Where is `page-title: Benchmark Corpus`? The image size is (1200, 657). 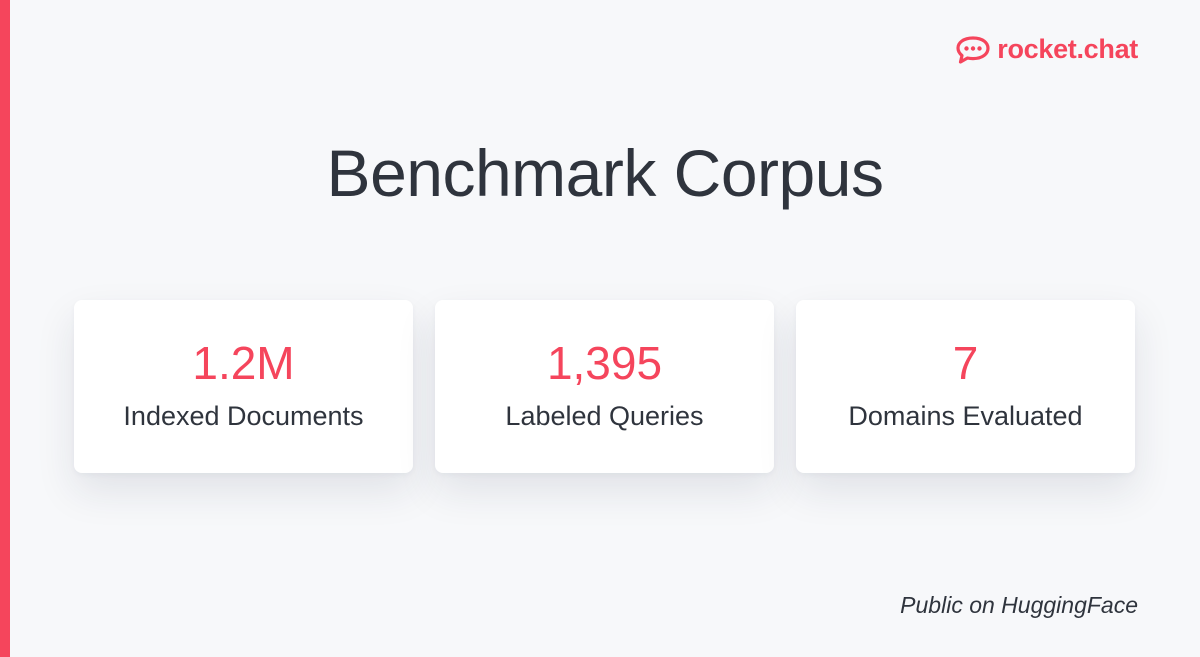
page-title: Benchmark Corpus is located at coordinates (605, 173).